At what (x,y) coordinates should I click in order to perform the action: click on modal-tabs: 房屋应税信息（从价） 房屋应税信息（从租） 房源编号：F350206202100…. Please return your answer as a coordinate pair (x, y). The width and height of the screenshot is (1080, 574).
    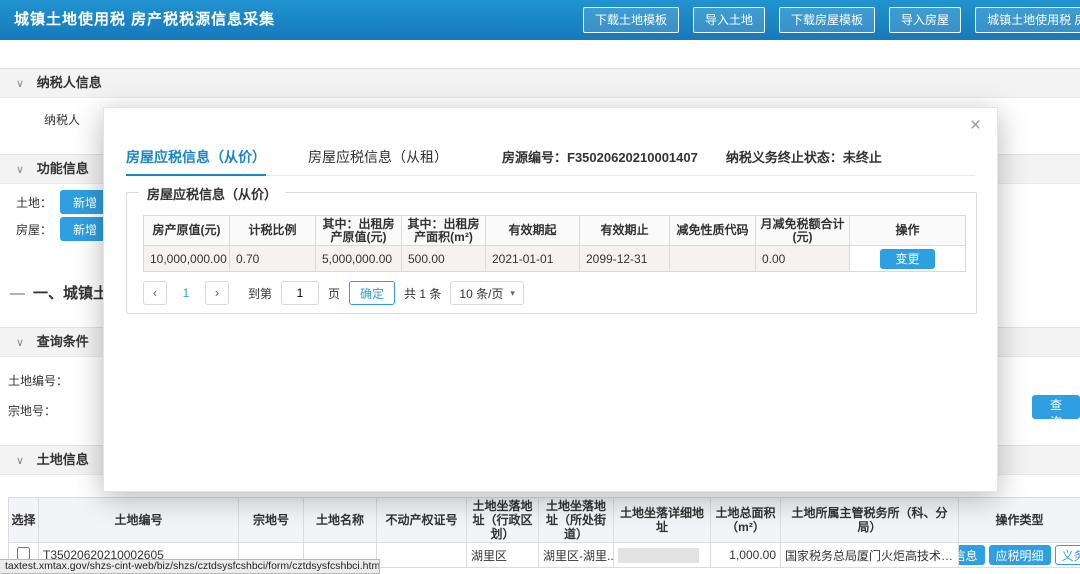
    Looking at the image, I should click on (550, 157).